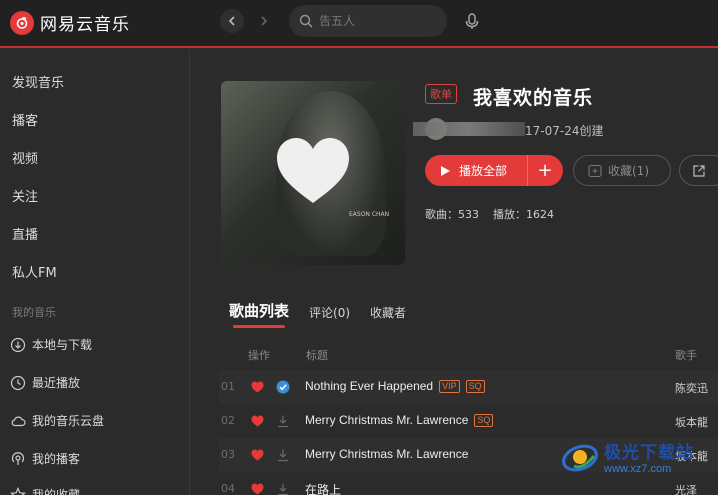 The height and width of the screenshot is (495, 718). Describe the element at coordinates (545, 170) in the screenshot. I see `add-to-queue-button: +` at that location.